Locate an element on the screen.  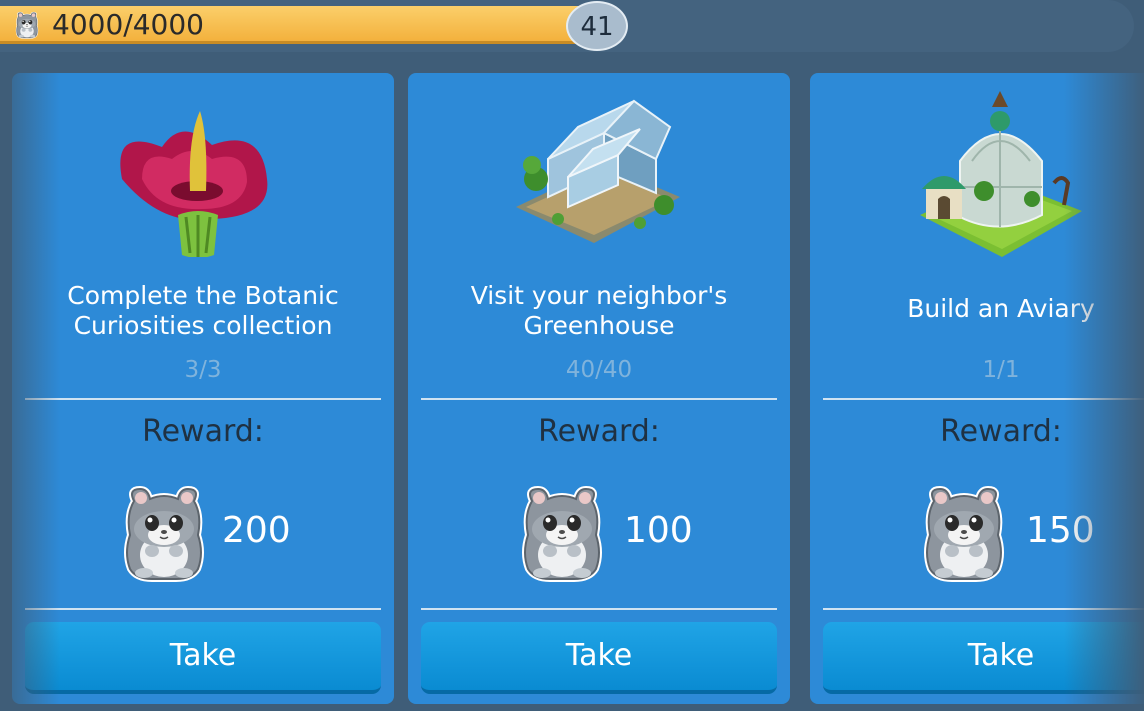
quest-progress-count: 1/1 is located at coordinates (1001, 370).